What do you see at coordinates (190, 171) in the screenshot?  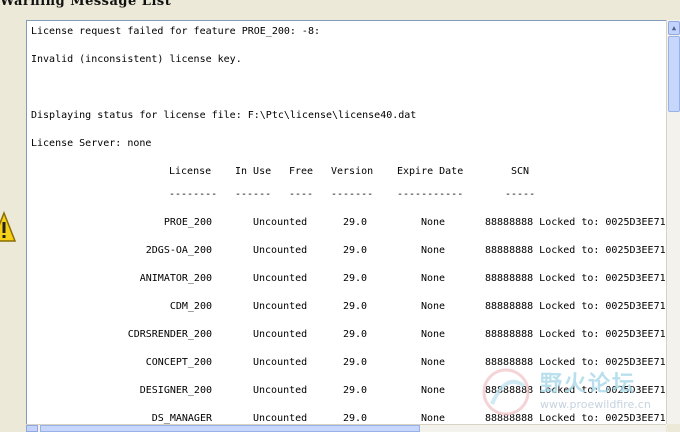 I see `header-license: License` at bounding box center [190, 171].